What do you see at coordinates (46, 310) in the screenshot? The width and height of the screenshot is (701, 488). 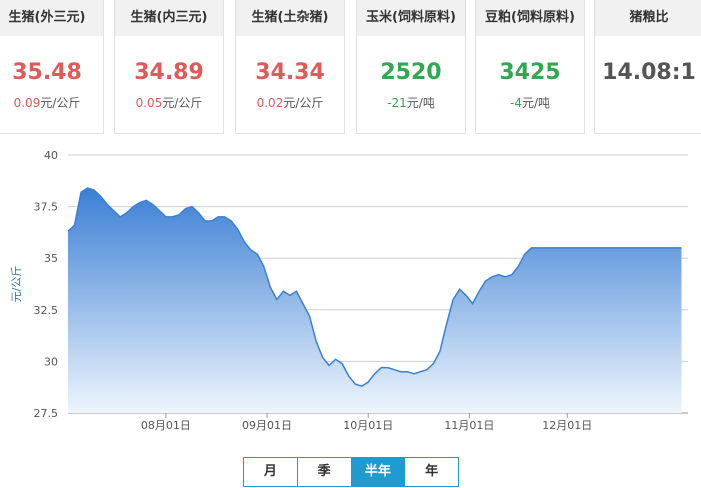 I see `y-tick-label: 32.5` at bounding box center [46, 310].